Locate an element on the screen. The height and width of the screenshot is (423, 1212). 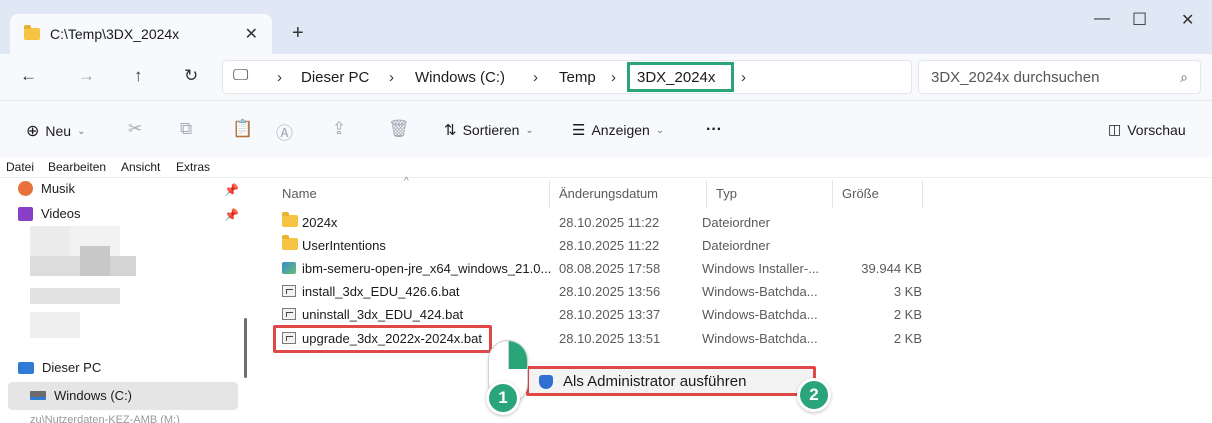
breadcrumb-temp: Temp is located at coordinates (577, 77).